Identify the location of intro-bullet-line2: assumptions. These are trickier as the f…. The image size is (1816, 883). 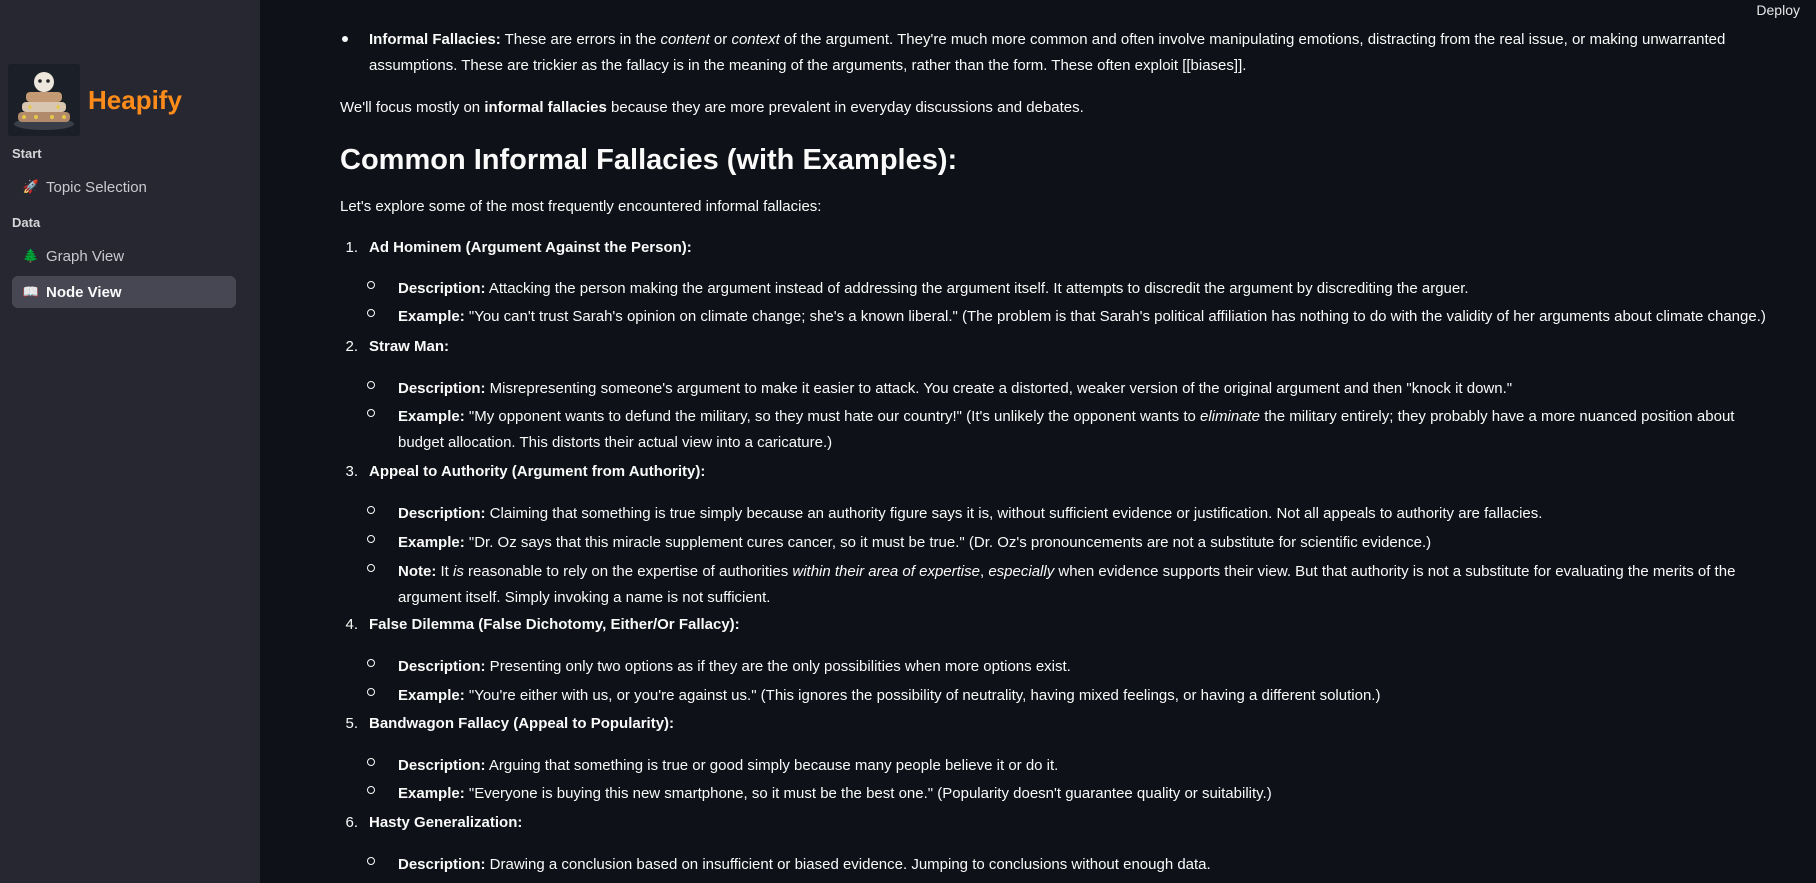
(808, 65).